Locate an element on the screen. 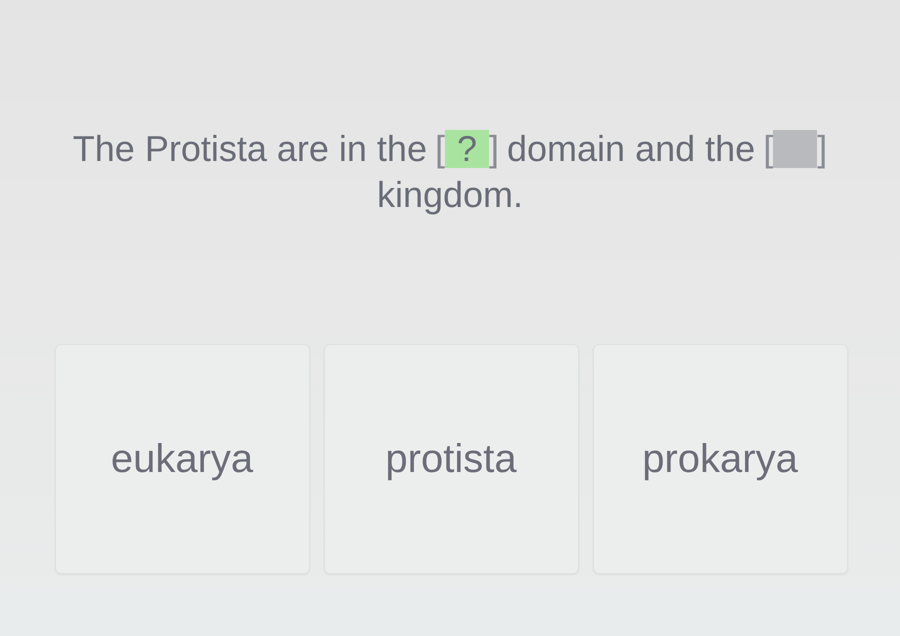  question-text: domain and the is located at coordinates (631, 148).